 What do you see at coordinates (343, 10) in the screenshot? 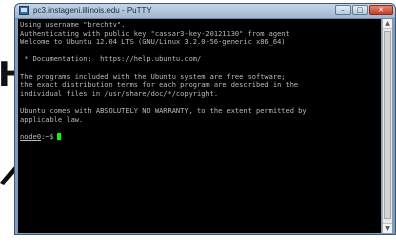
I see `minimize-button: –` at bounding box center [343, 10].